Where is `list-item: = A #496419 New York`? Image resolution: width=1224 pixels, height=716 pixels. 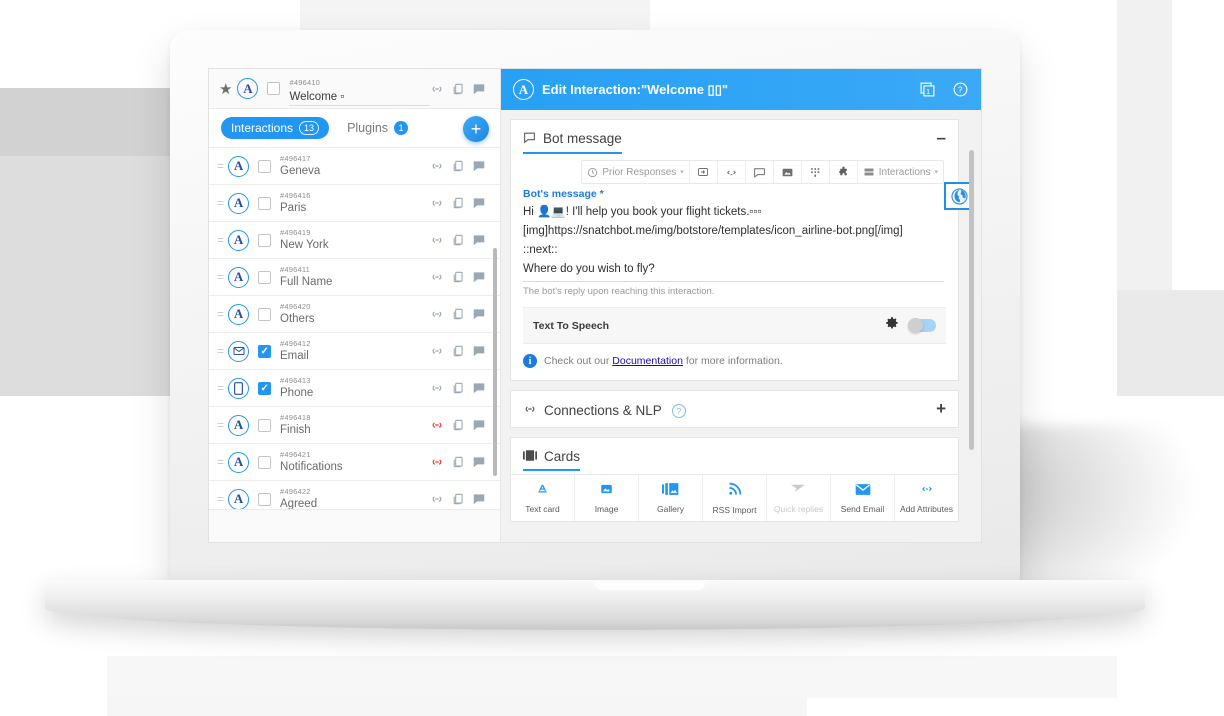
list-item: = A #496419 New York is located at coordinates (354, 241).